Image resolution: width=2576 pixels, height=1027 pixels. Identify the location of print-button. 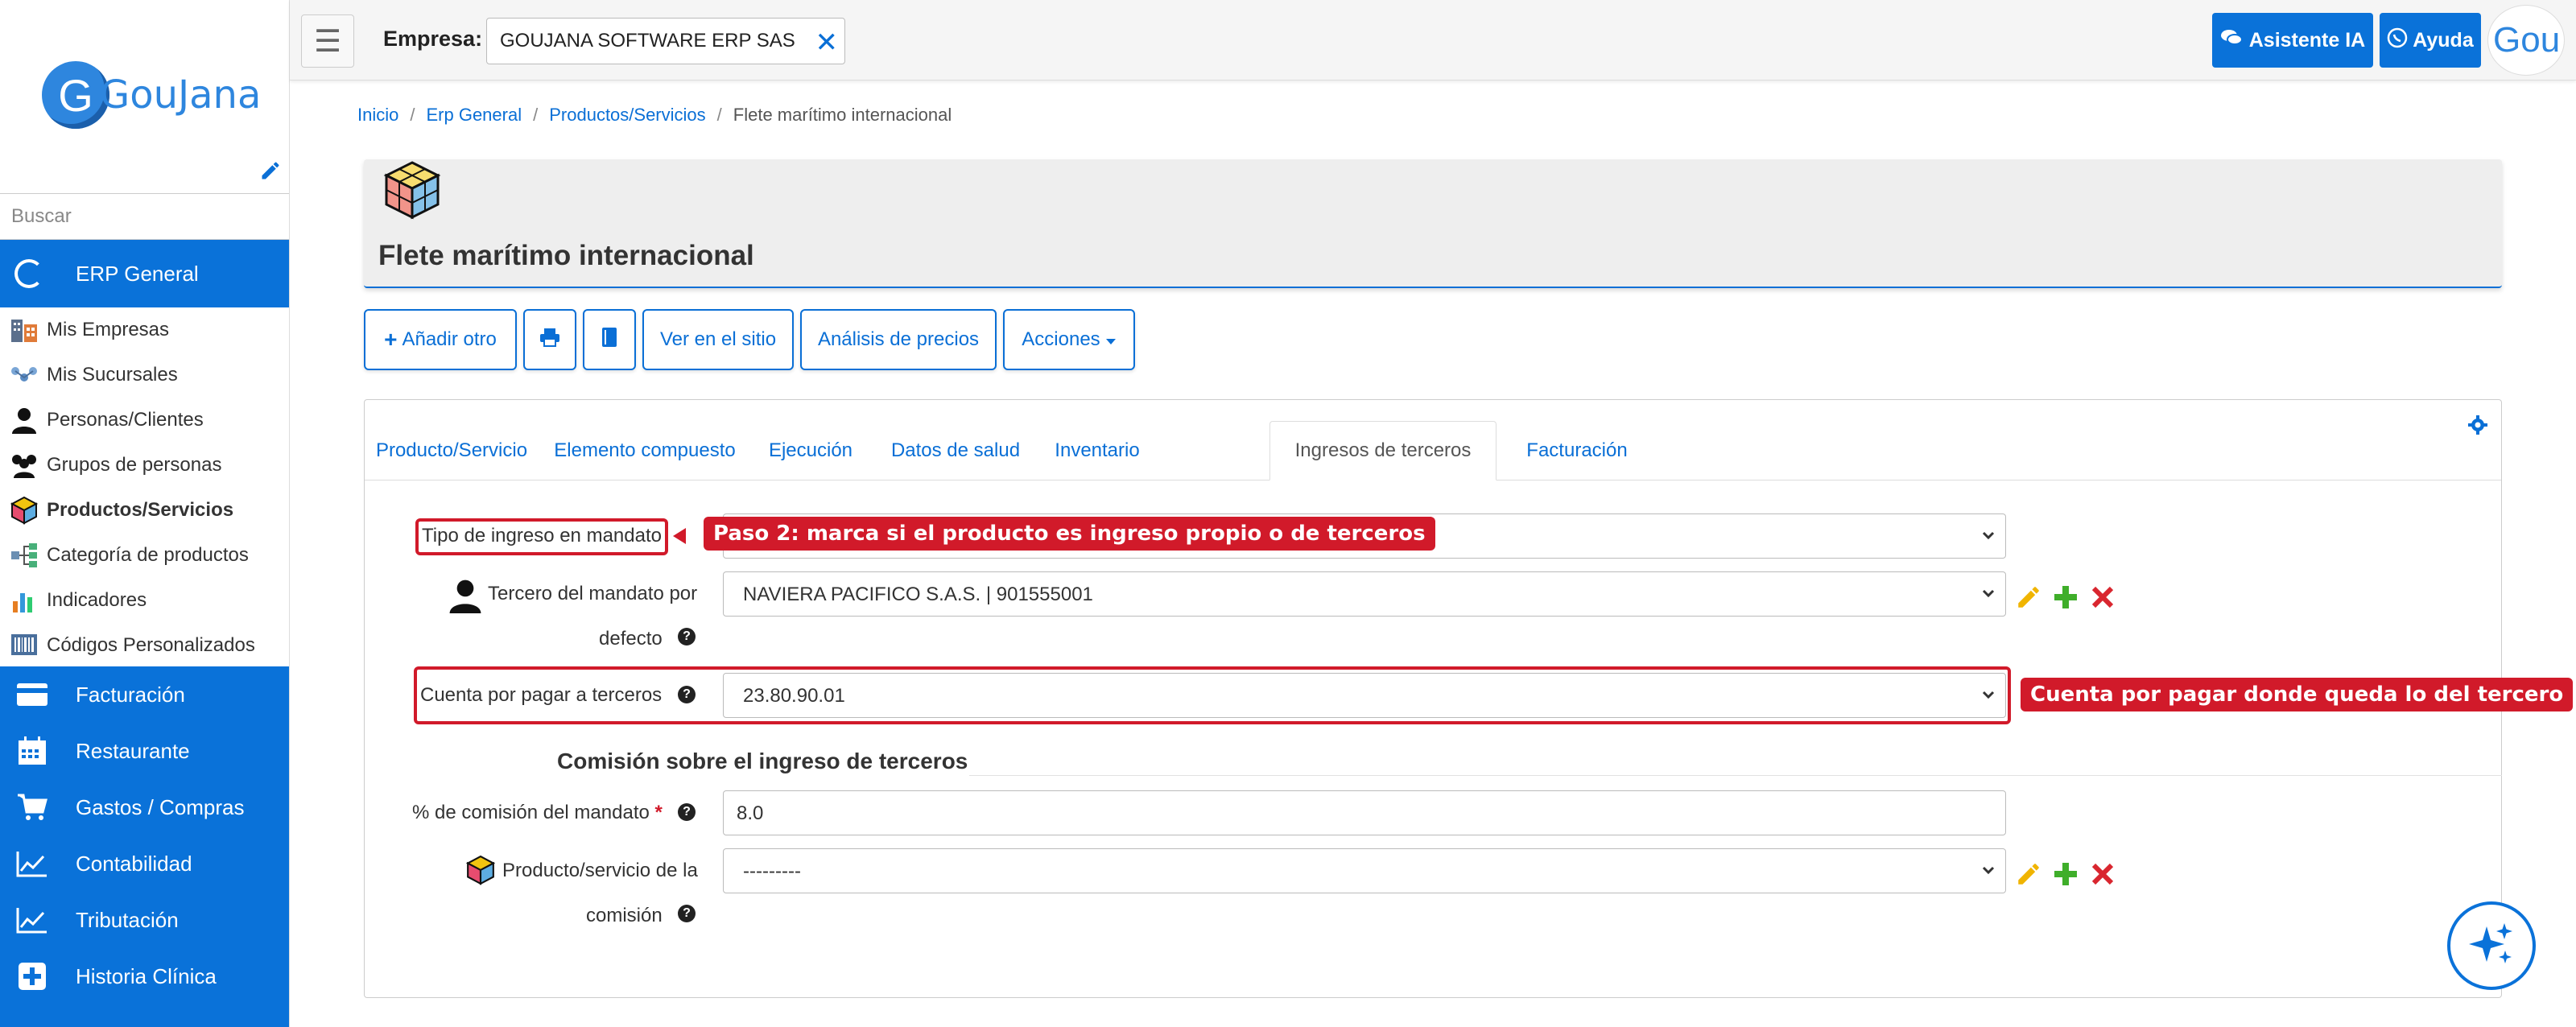
(549, 339).